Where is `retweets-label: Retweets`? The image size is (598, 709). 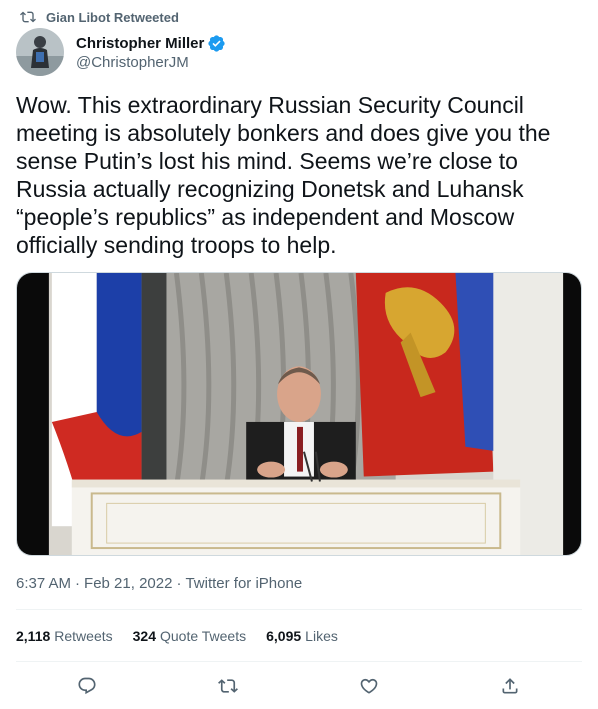
retweets-label: Retweets is located at coordinates (83, 636).